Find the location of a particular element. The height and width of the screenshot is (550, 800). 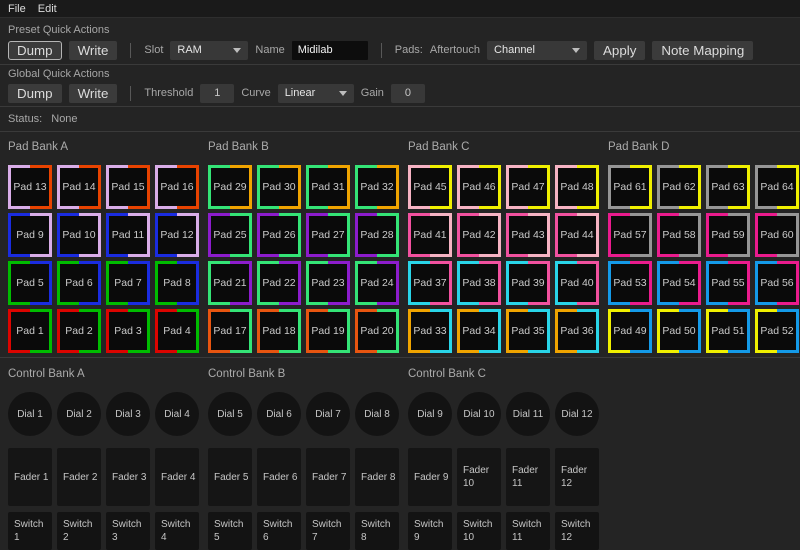

switch-12: Switch 12 is located at coordinates (577, 531).